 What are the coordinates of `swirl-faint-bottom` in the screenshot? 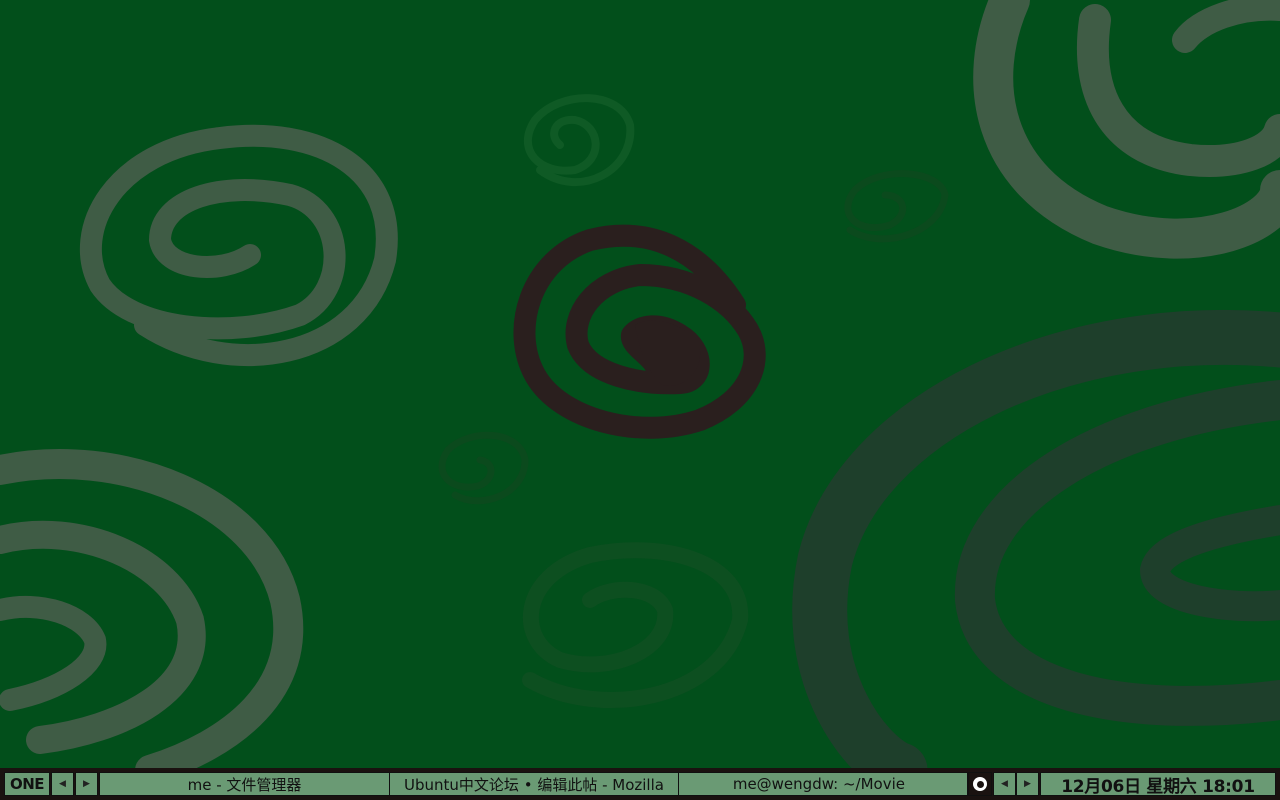 It's located at (635, 625).